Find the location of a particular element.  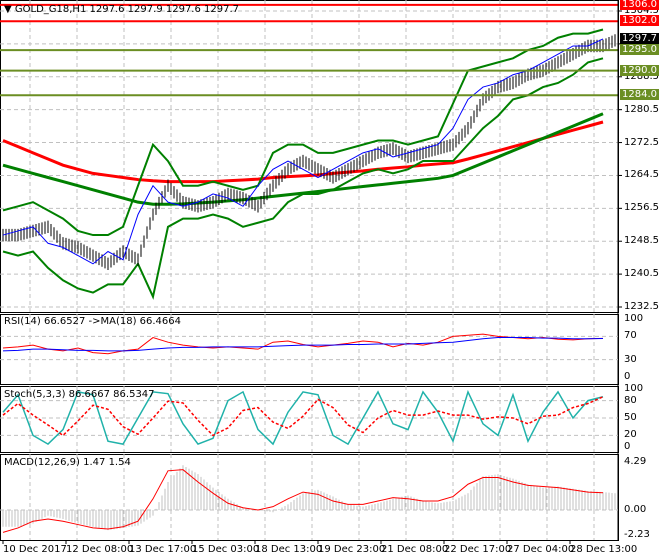

stoch-signal-line is located at coordinates (303, 416).